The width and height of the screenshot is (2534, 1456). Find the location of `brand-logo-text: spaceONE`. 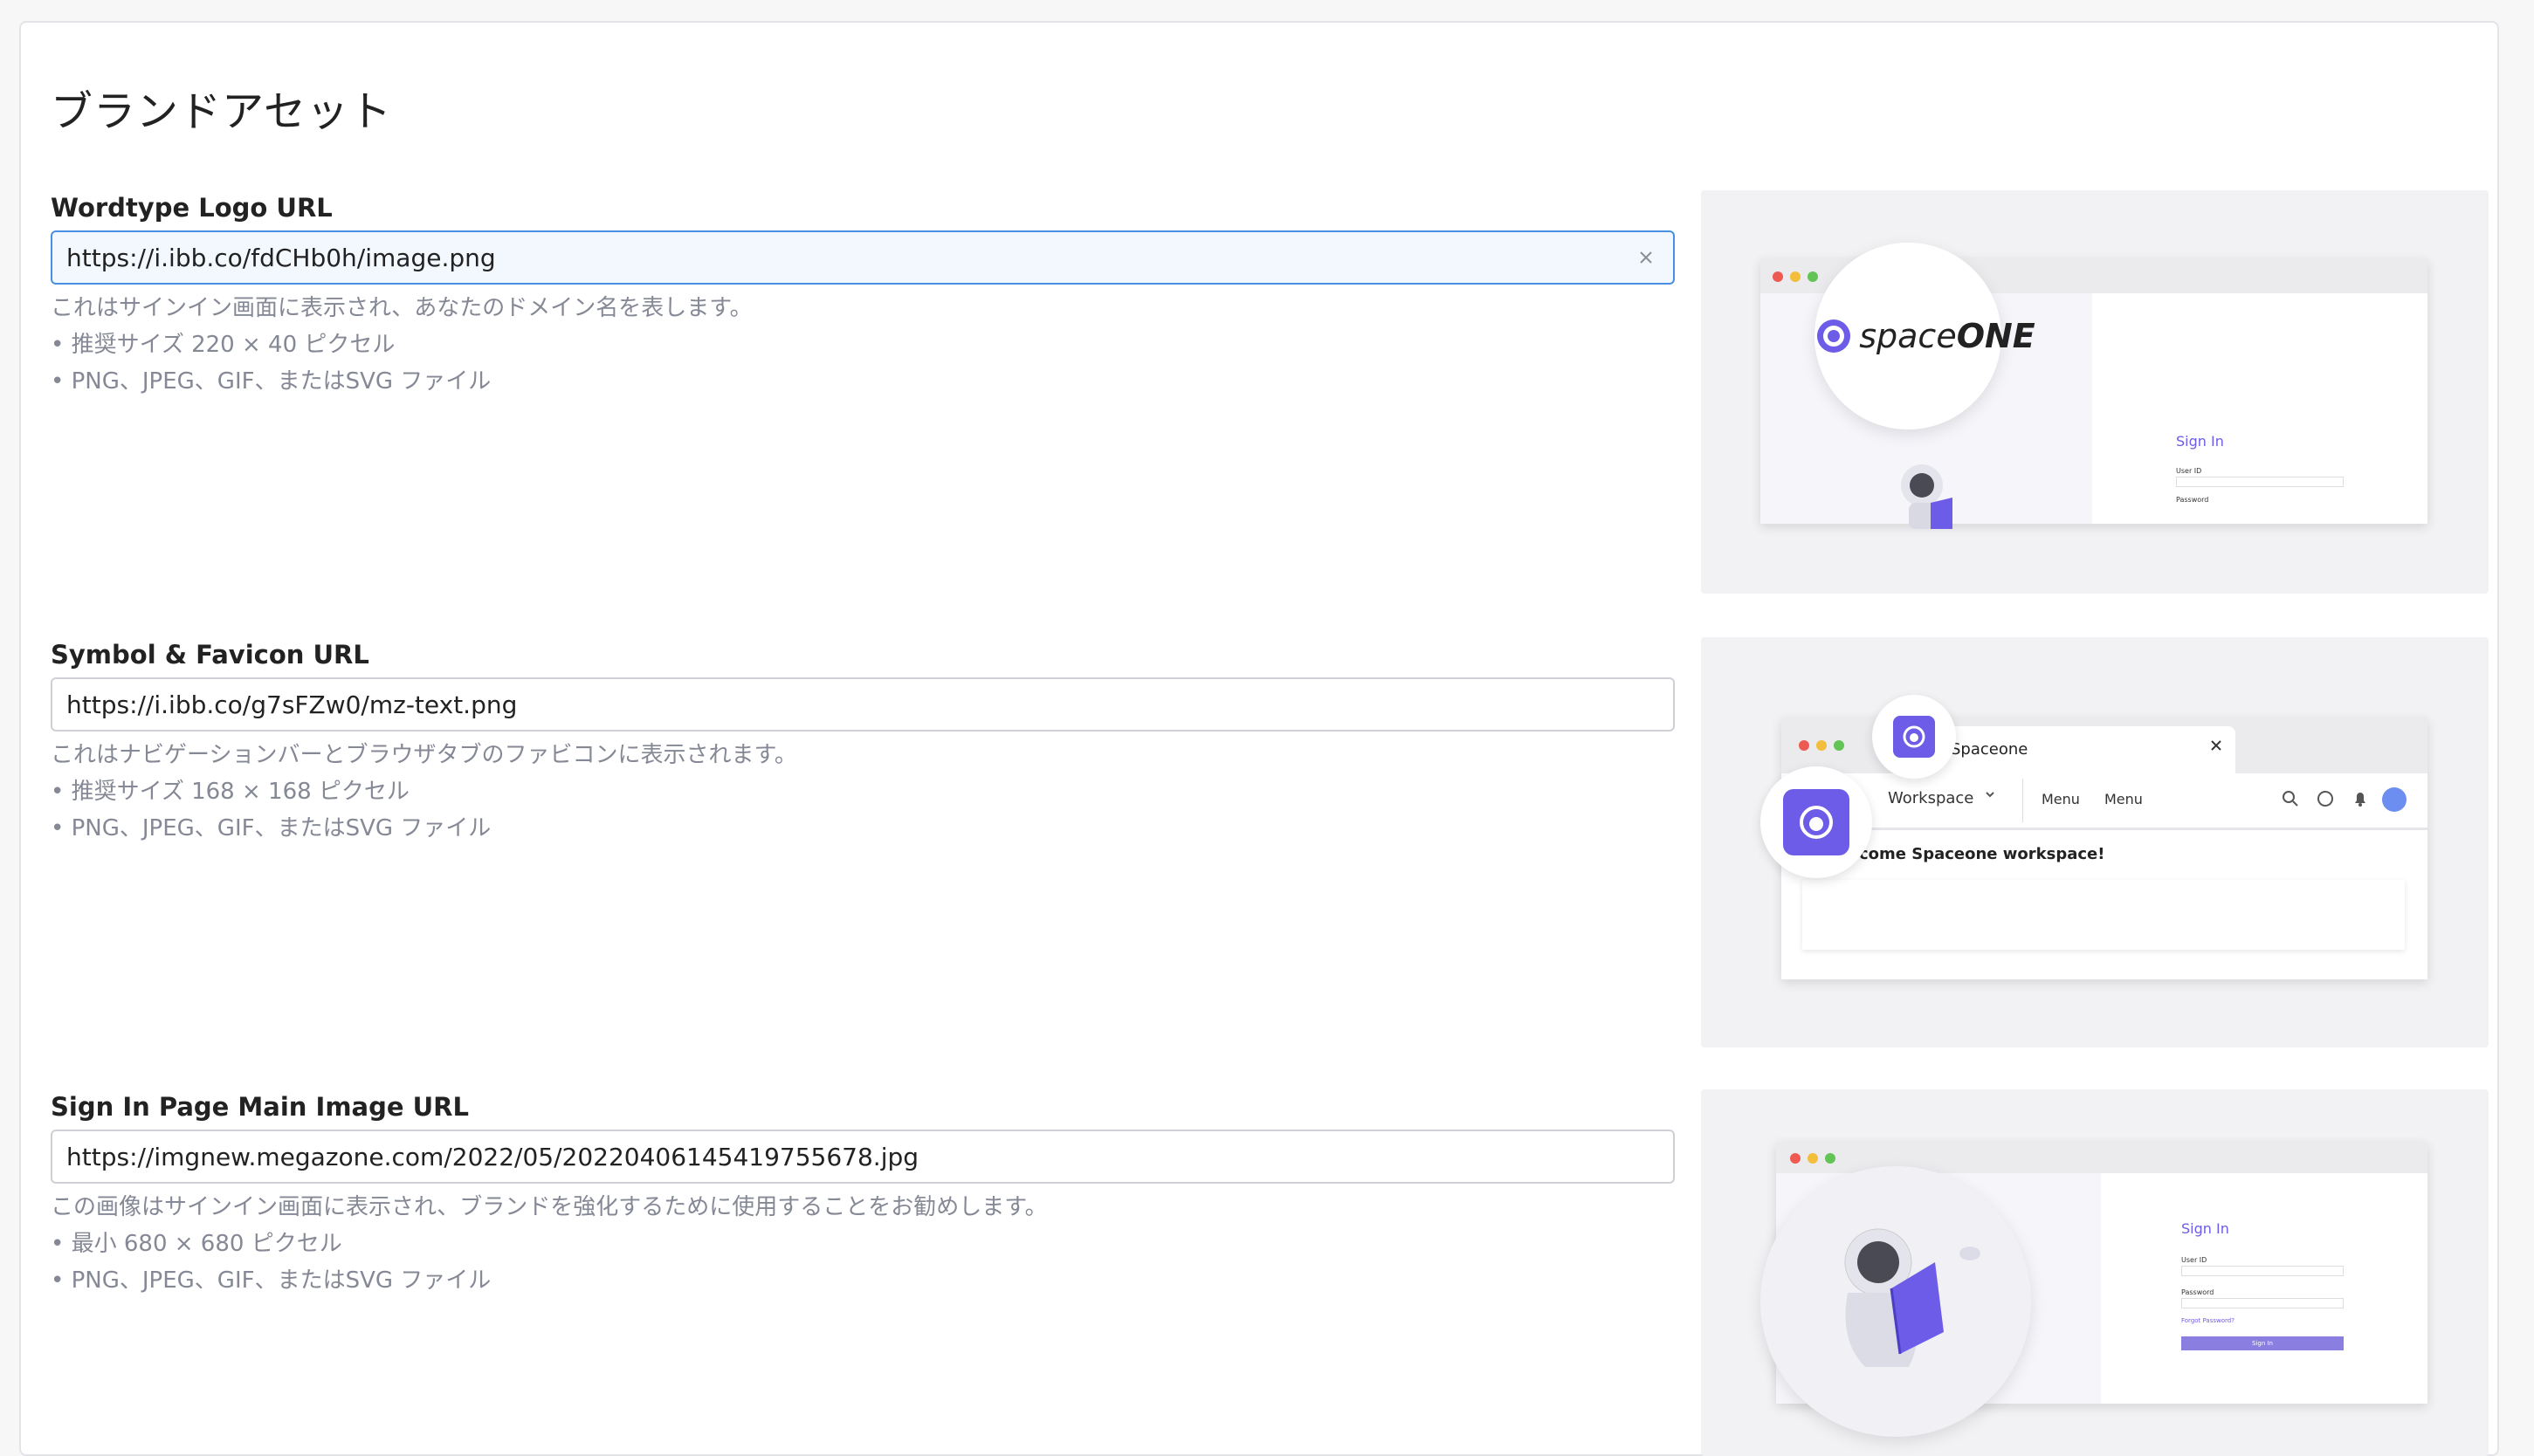

brand-logo-text: spaceONE is located at coordinates (1947, 336).